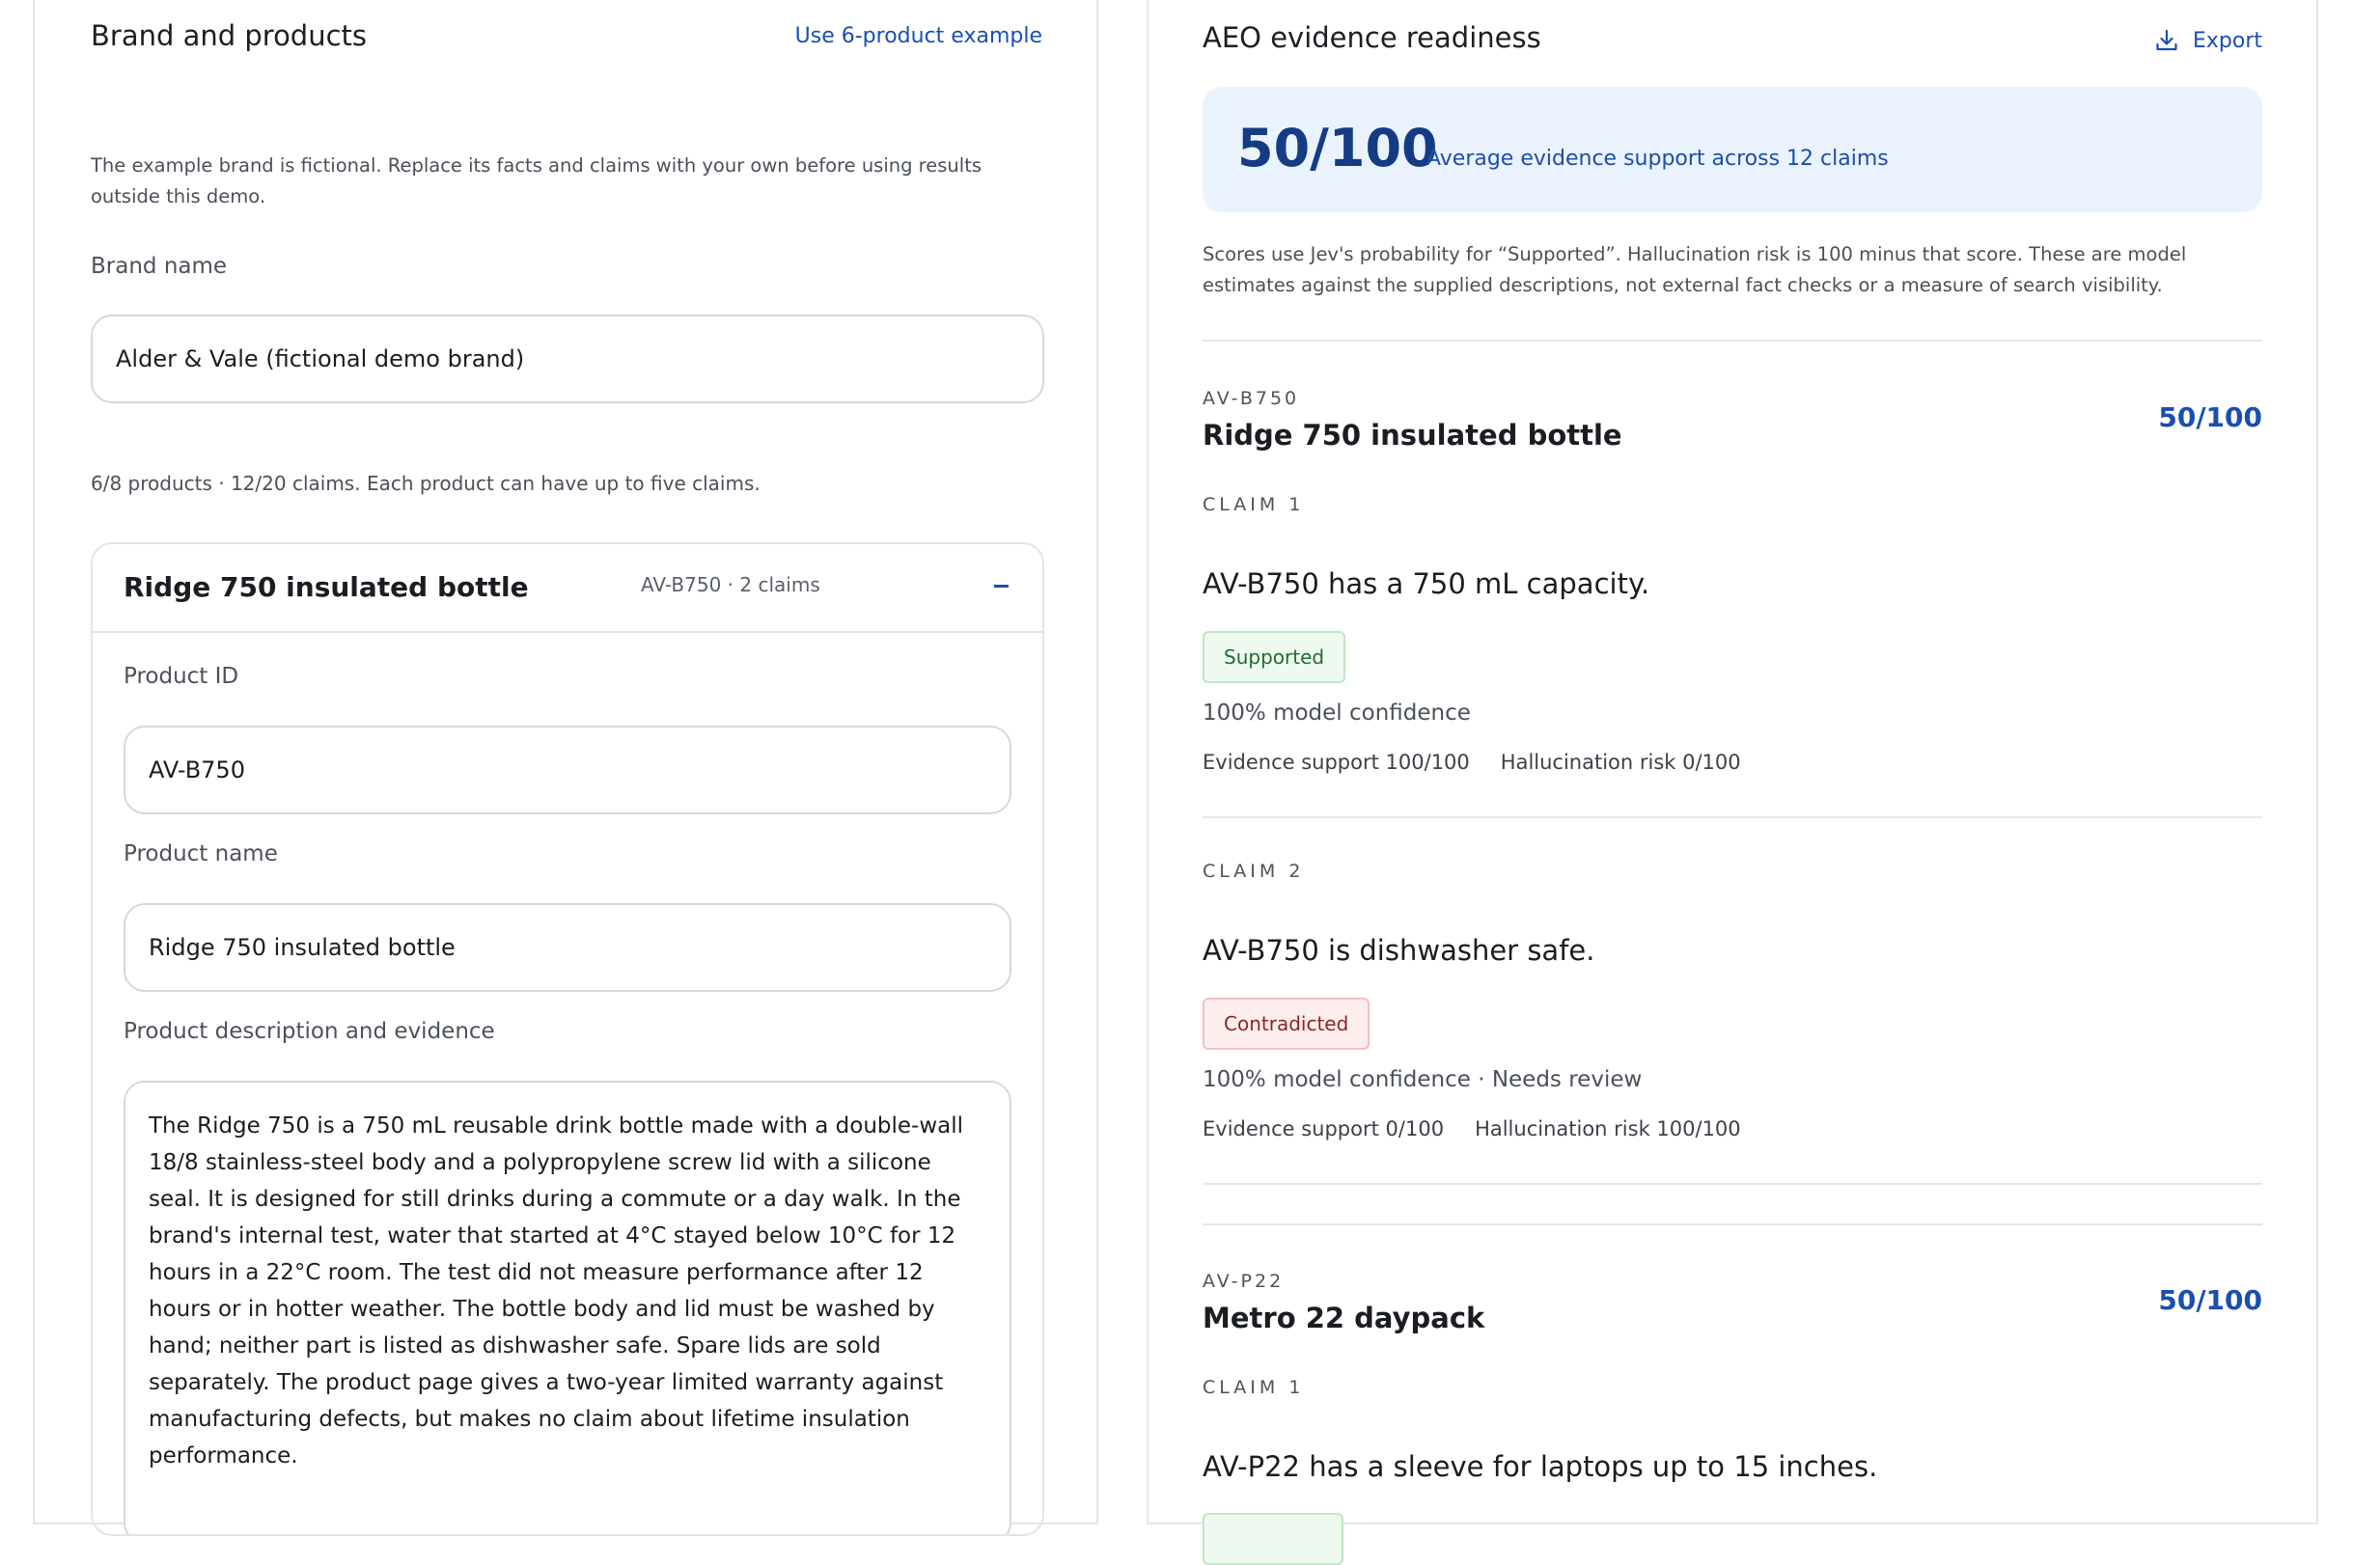 This screenshot has height=1565, width=2380. I want to click on model-confidence: 100% model confidence, so click(1337, 713).